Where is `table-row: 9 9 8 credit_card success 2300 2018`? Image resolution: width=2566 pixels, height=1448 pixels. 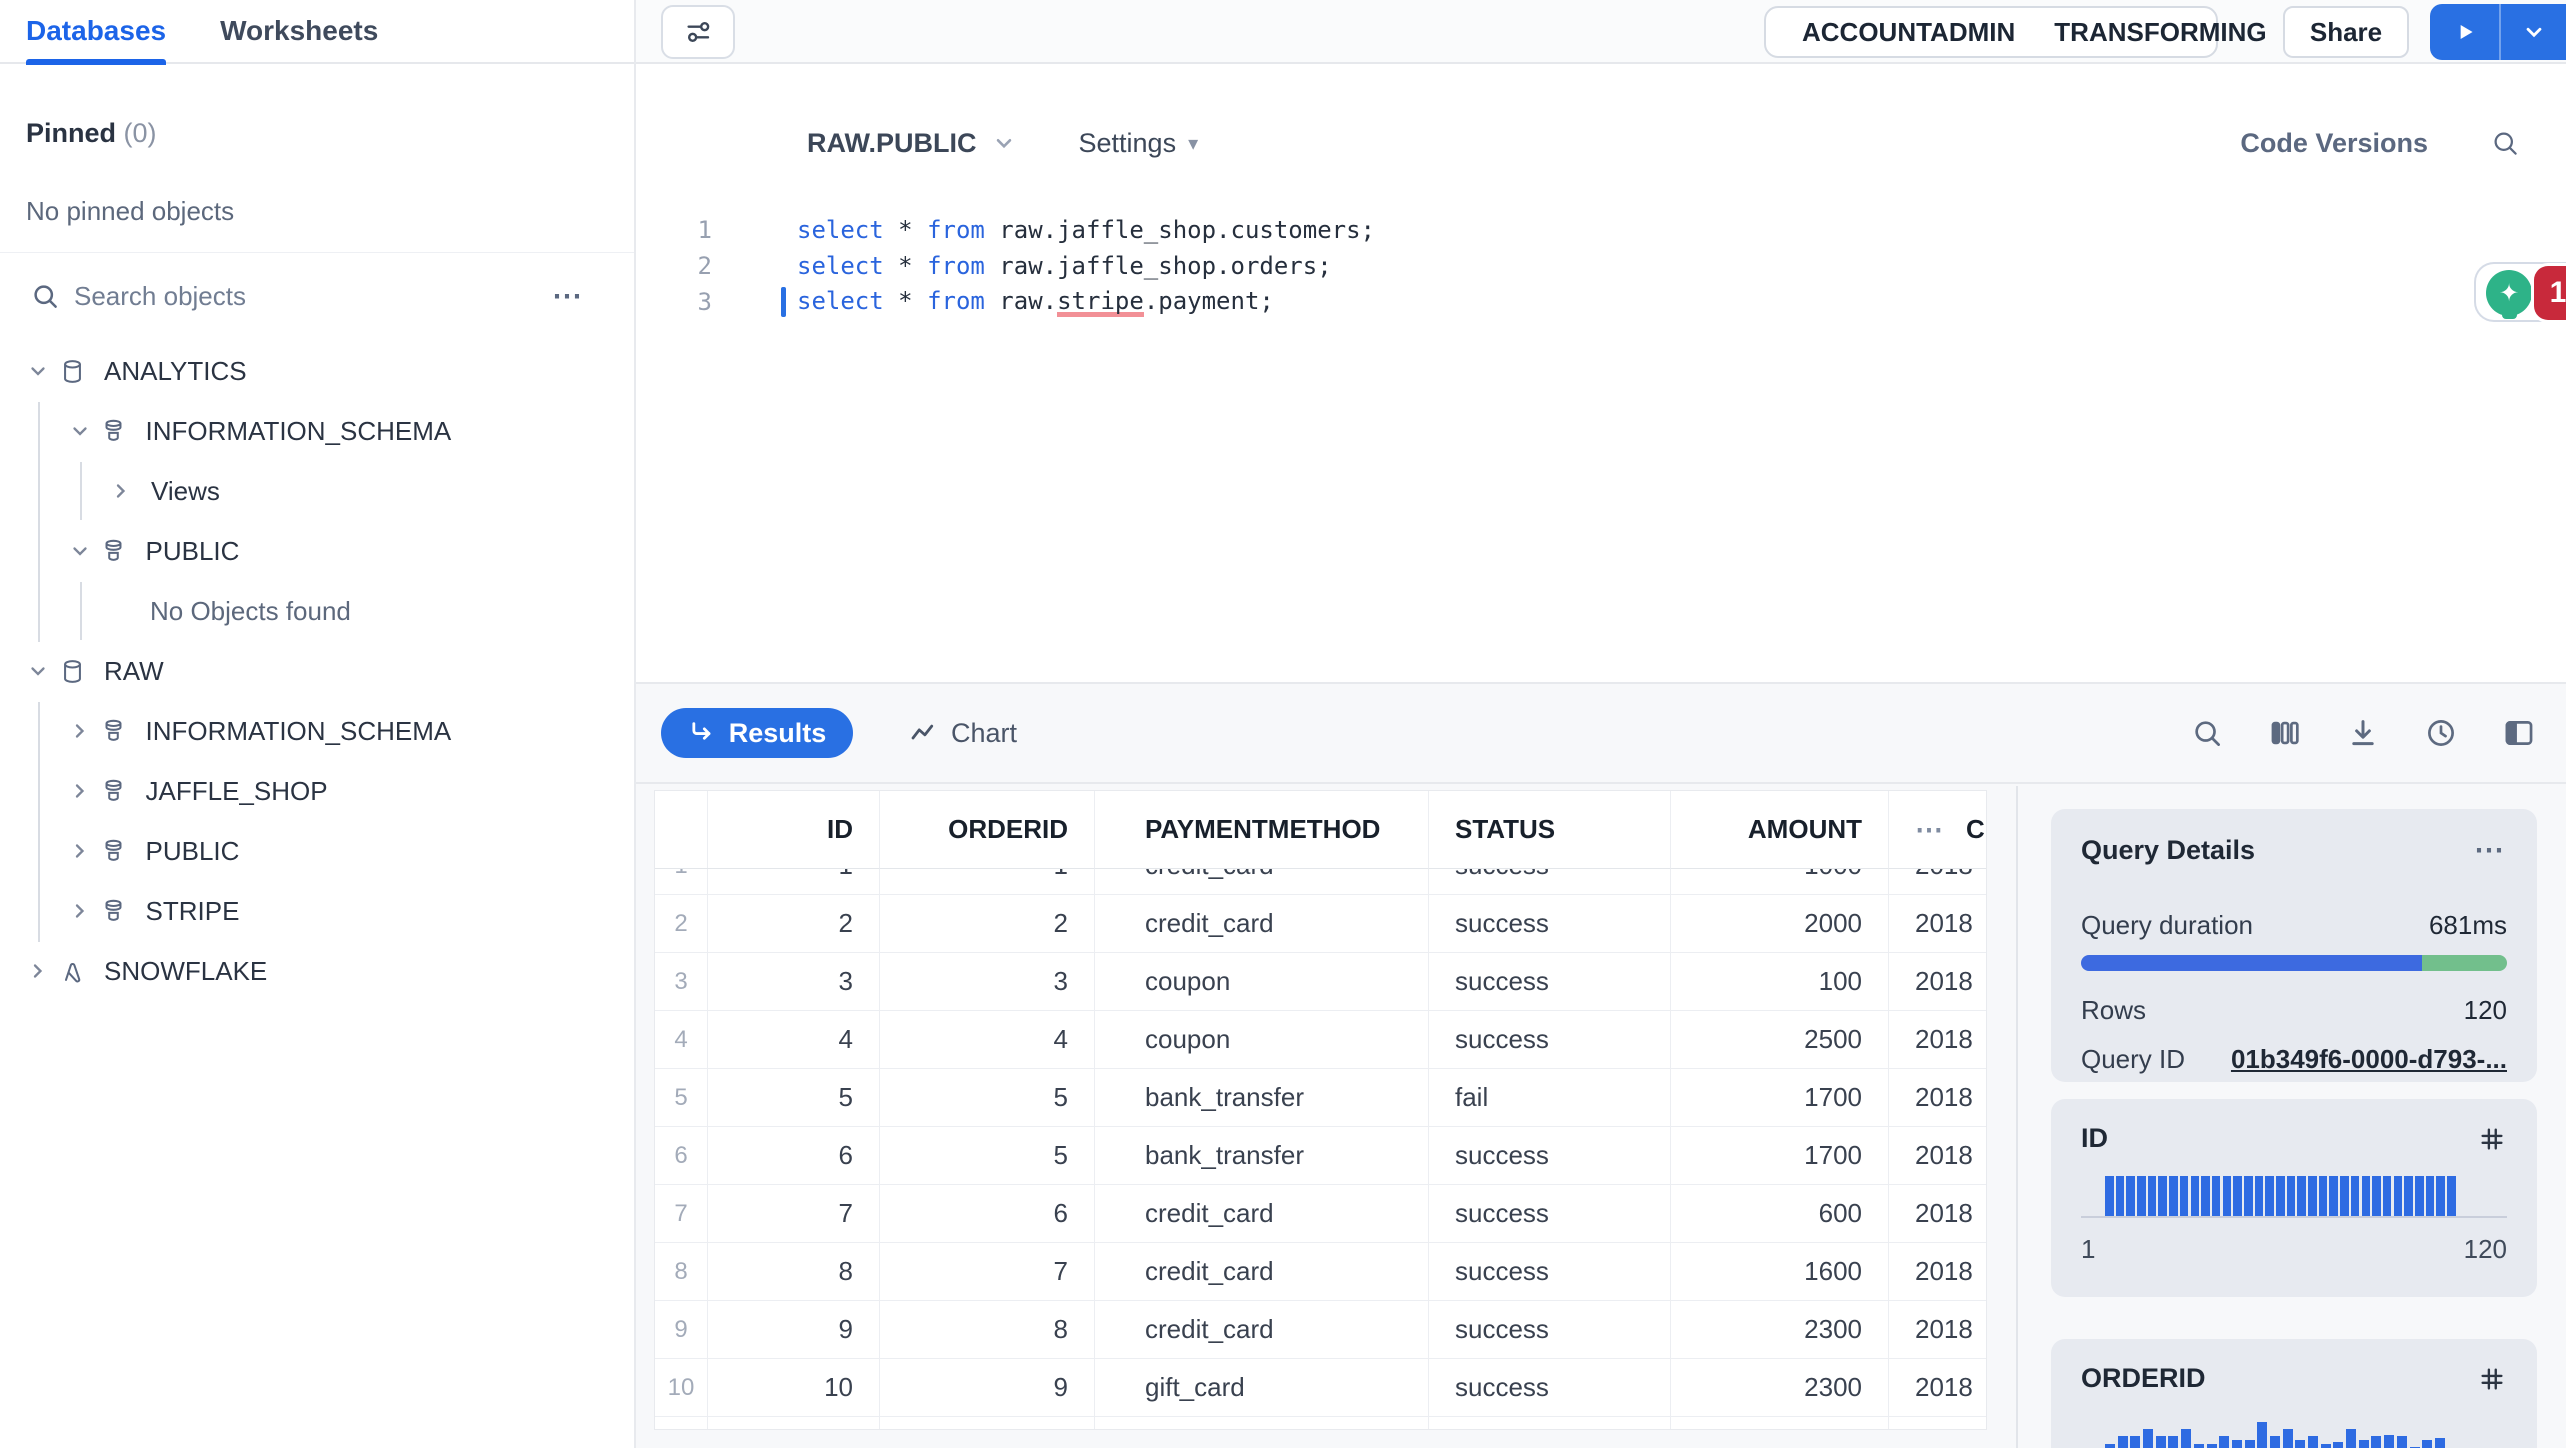 table-row: 9 9 8 credit_card success 2300 2018 is located at coordinates (1320, 1330).